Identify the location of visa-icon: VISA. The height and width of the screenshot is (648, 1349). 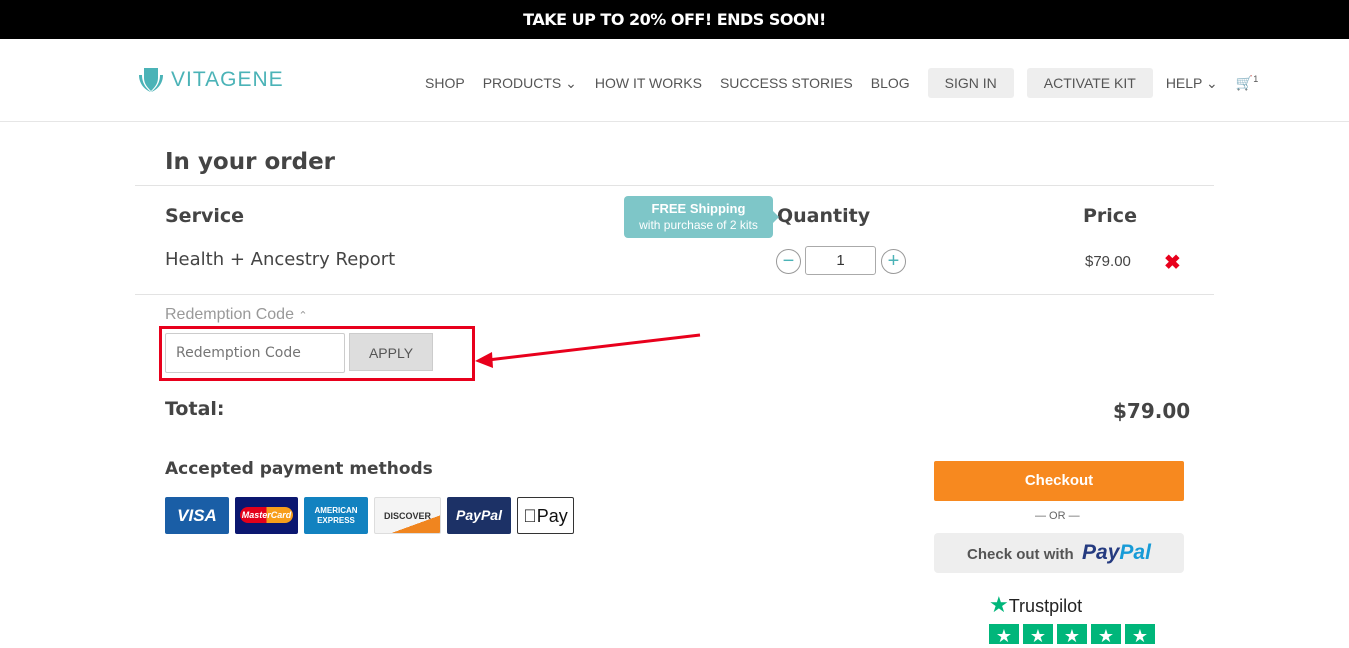
(197, 515).